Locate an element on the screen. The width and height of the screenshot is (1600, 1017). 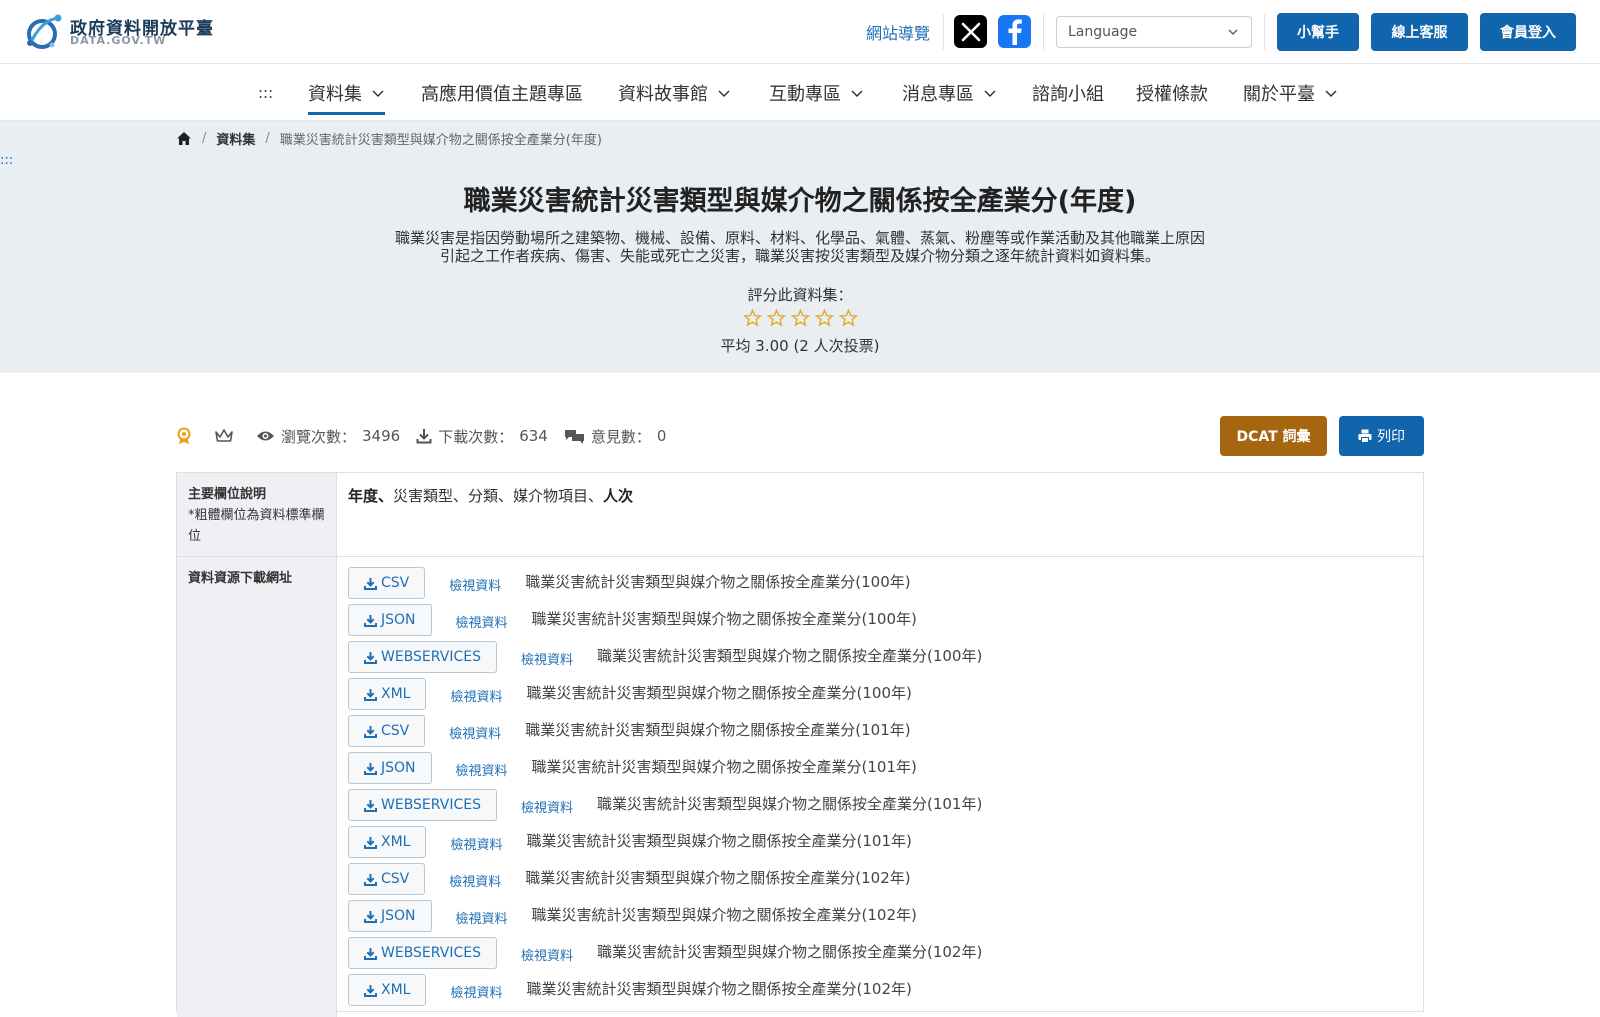
x-twitter-icon is located at coordinates (970, 31).